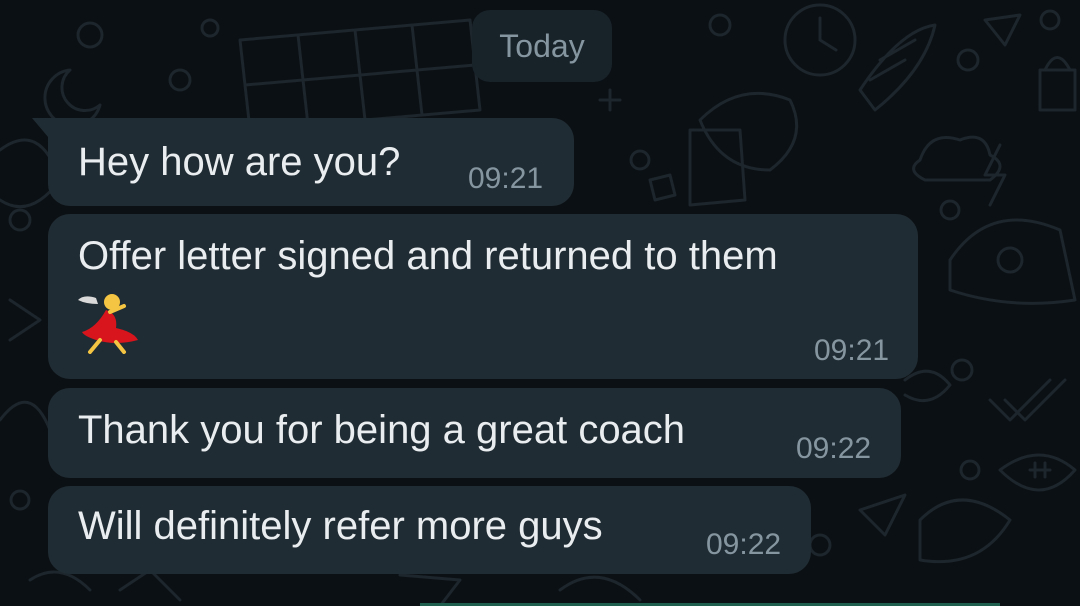  Describe the element at coordinates (43, 131) in the screenshot. I see `bubble-tail` at that location.